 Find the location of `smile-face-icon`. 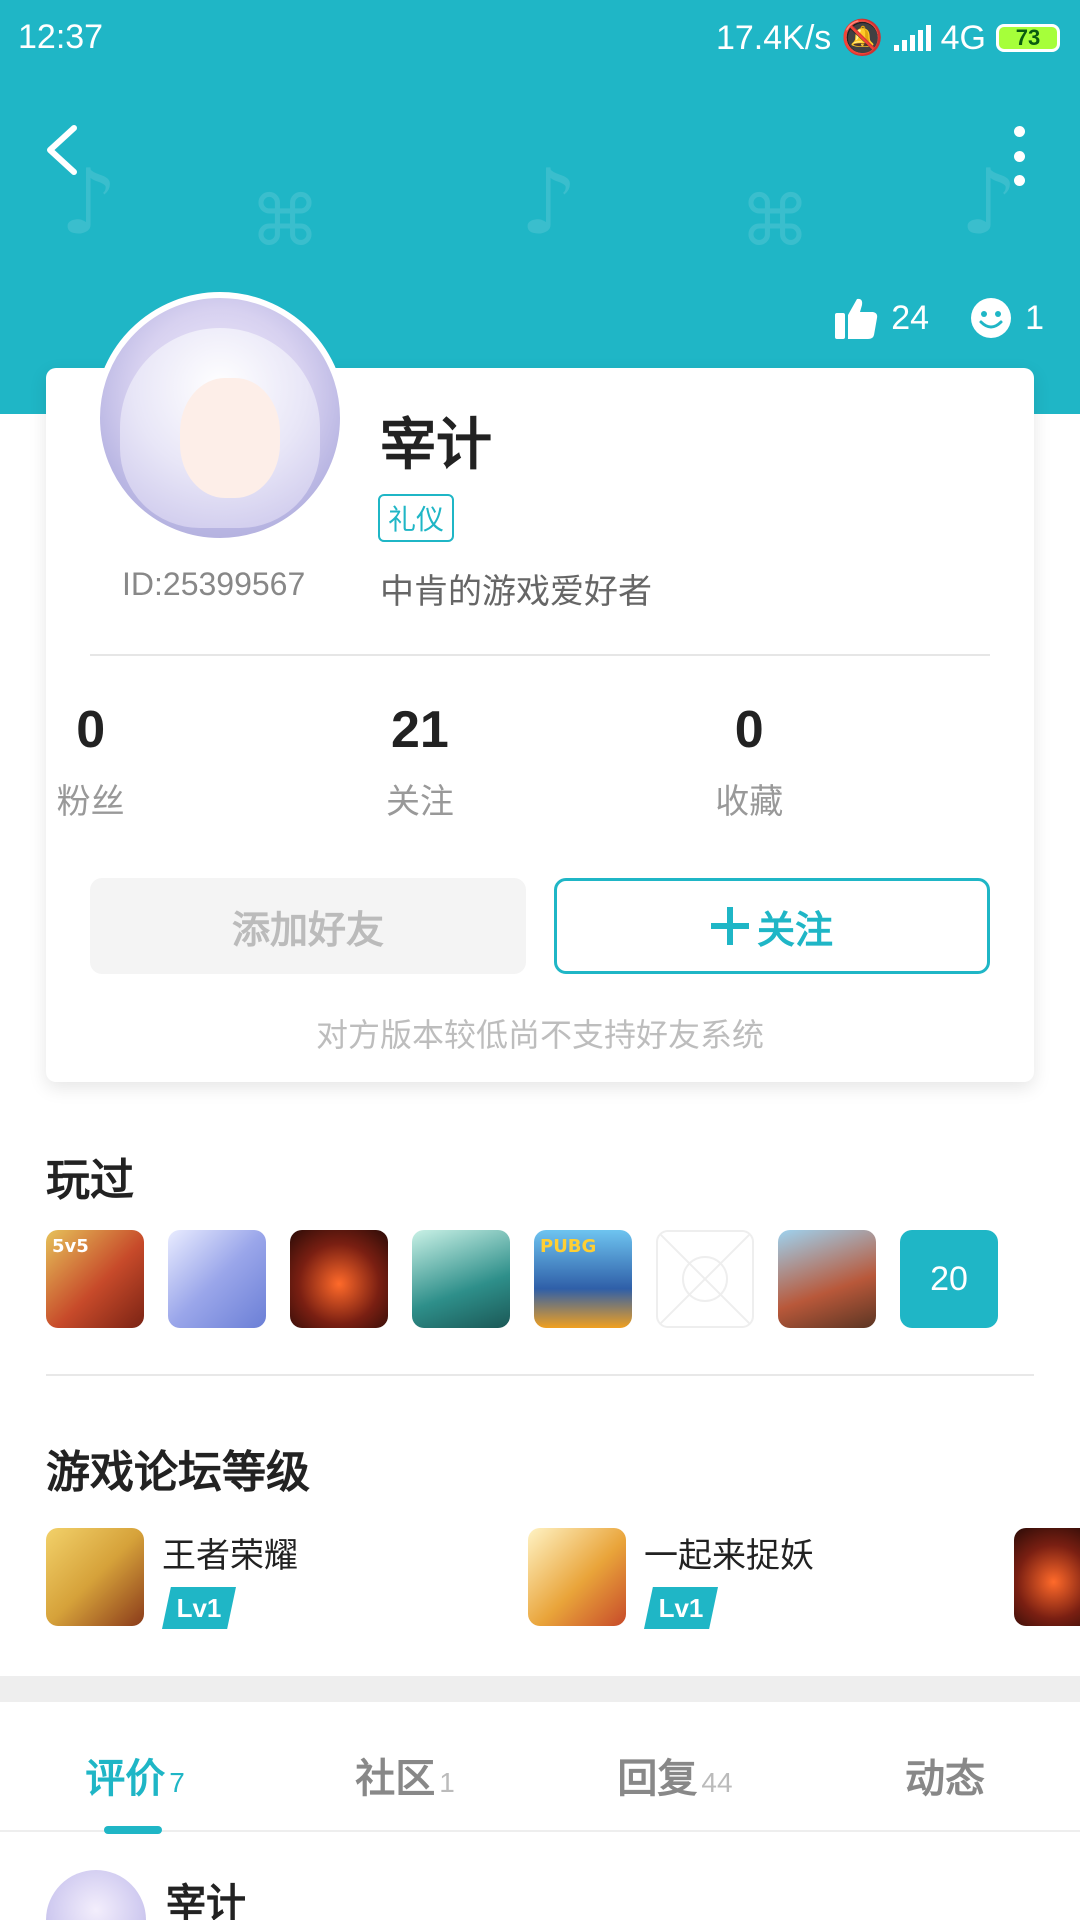

smile-face-icon is located at coordinates (991, 318).